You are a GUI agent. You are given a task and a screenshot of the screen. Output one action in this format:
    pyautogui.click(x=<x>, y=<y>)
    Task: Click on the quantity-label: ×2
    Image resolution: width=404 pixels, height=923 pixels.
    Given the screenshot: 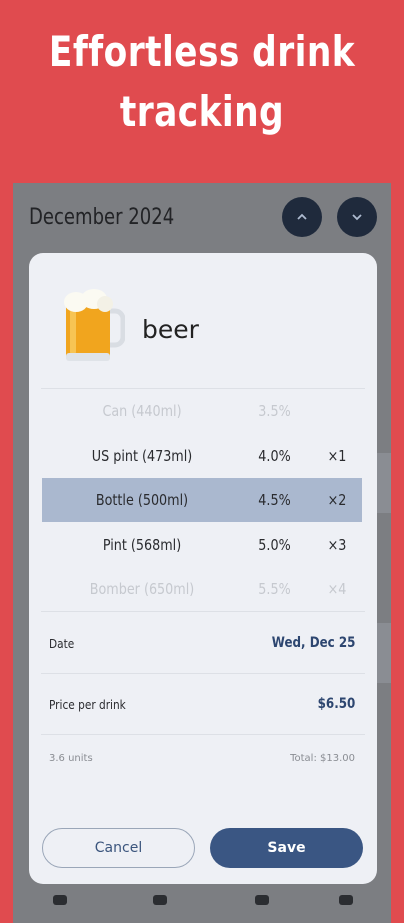 What is the action you would take?
    pyautogui.click(x=337, y=500)
    